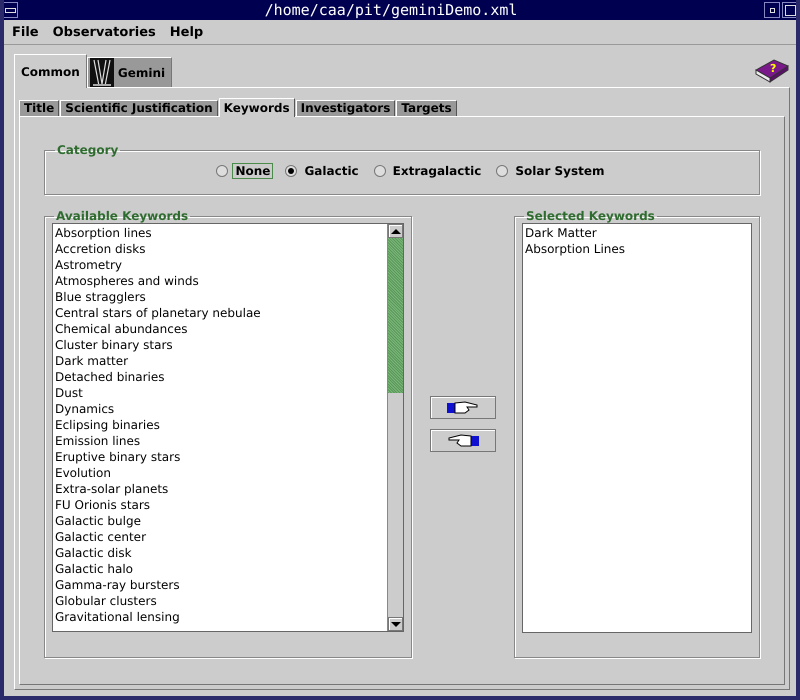 This screenshot has width=800, height=700. I want to click on list-item: Dynamics, so click(220, 409).